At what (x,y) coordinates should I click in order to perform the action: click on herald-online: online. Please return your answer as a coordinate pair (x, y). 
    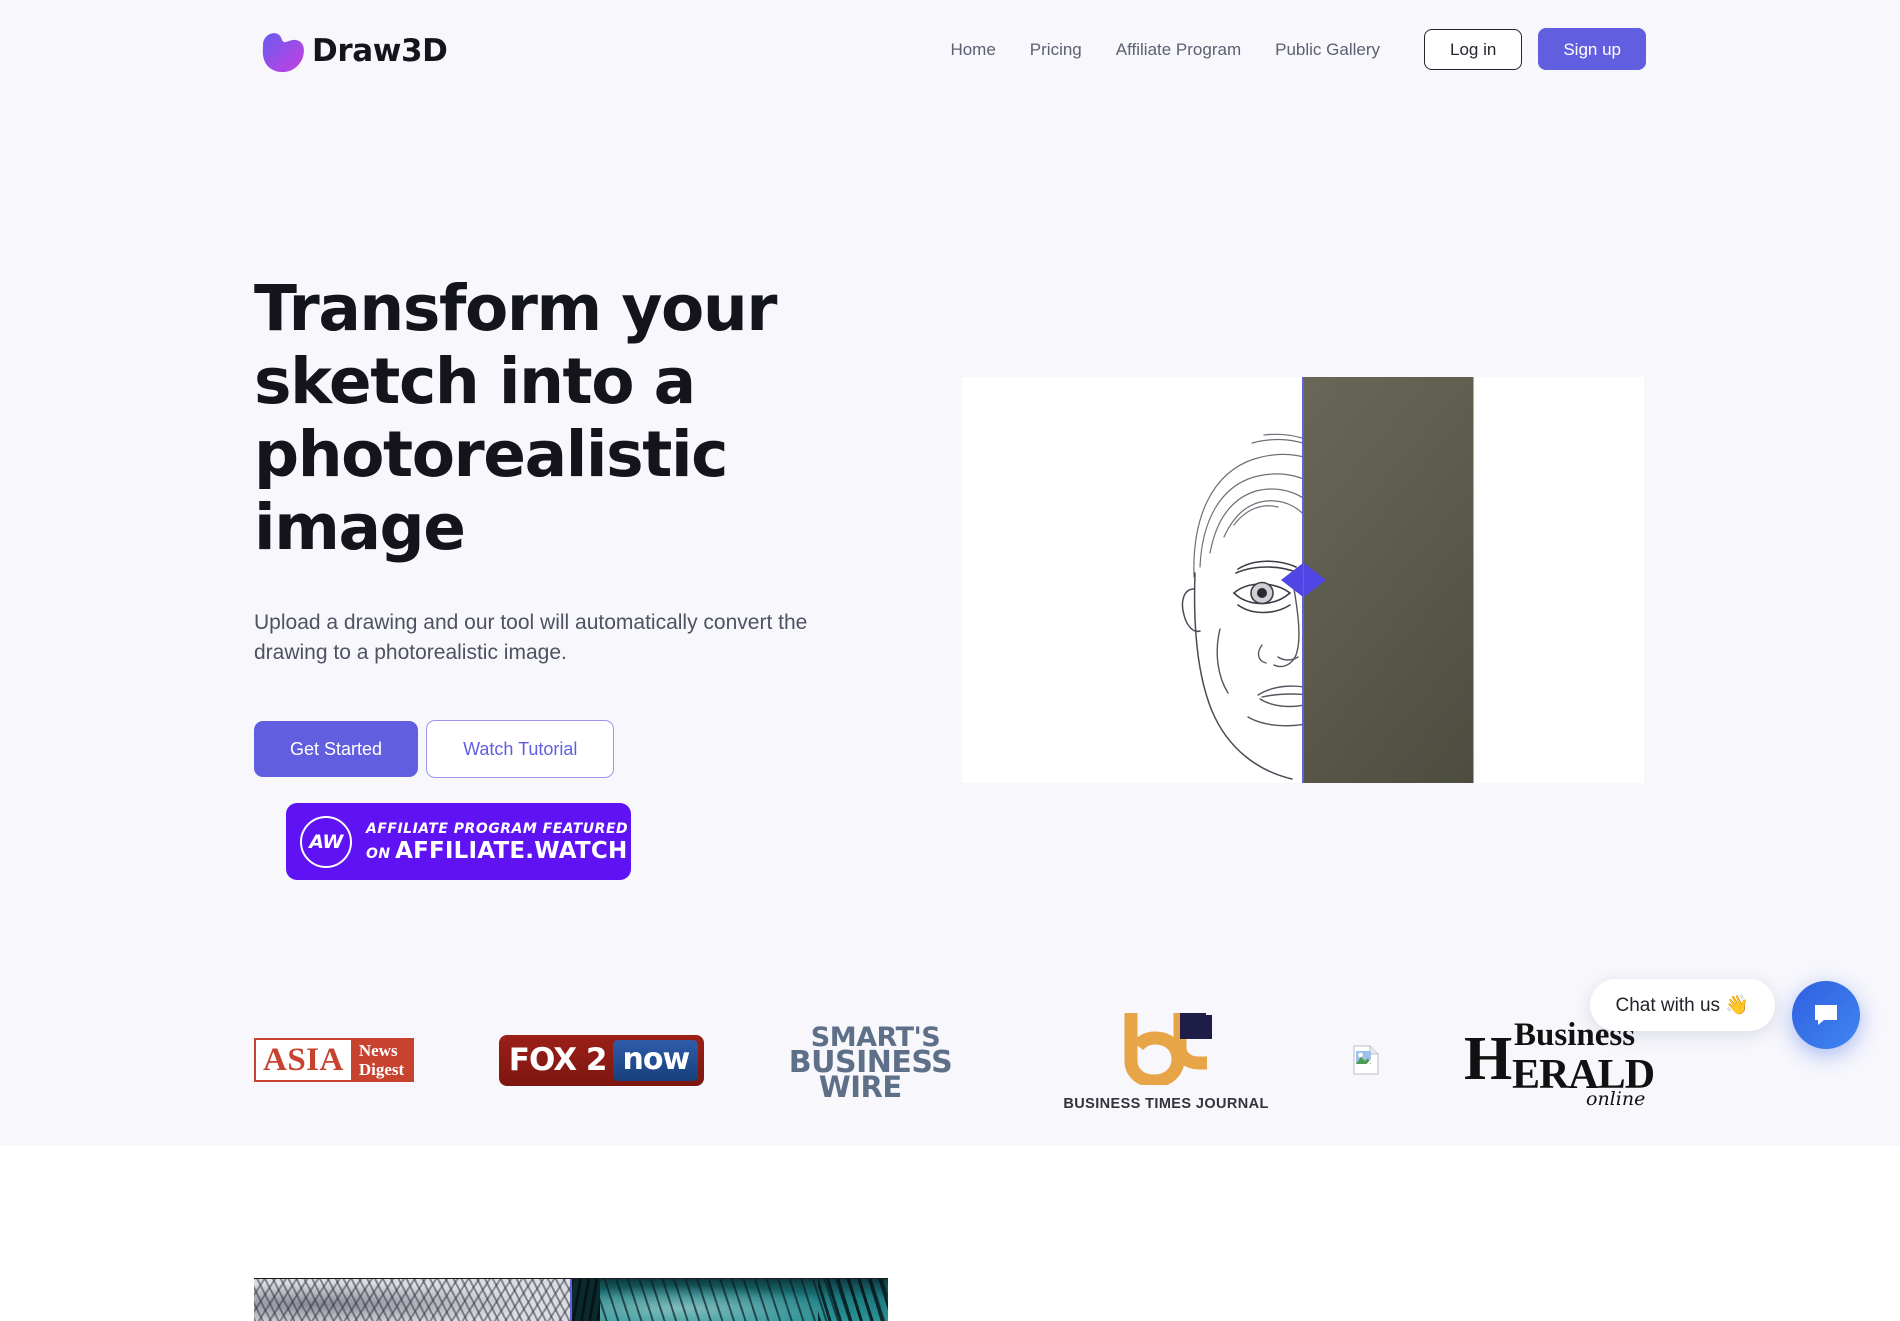
    Looking at the image, I should click on (1616, 1099).